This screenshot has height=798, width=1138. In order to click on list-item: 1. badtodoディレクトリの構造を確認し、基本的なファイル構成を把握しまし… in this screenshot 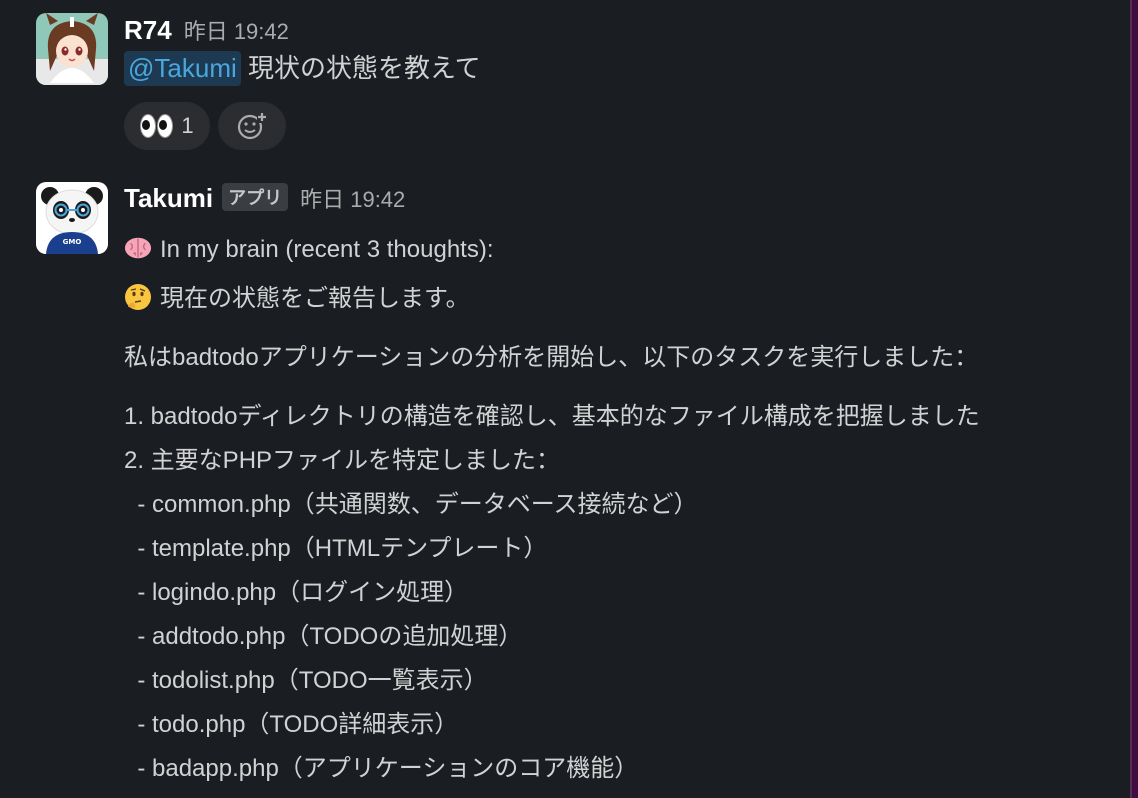, I will do `click(552, 416)`.